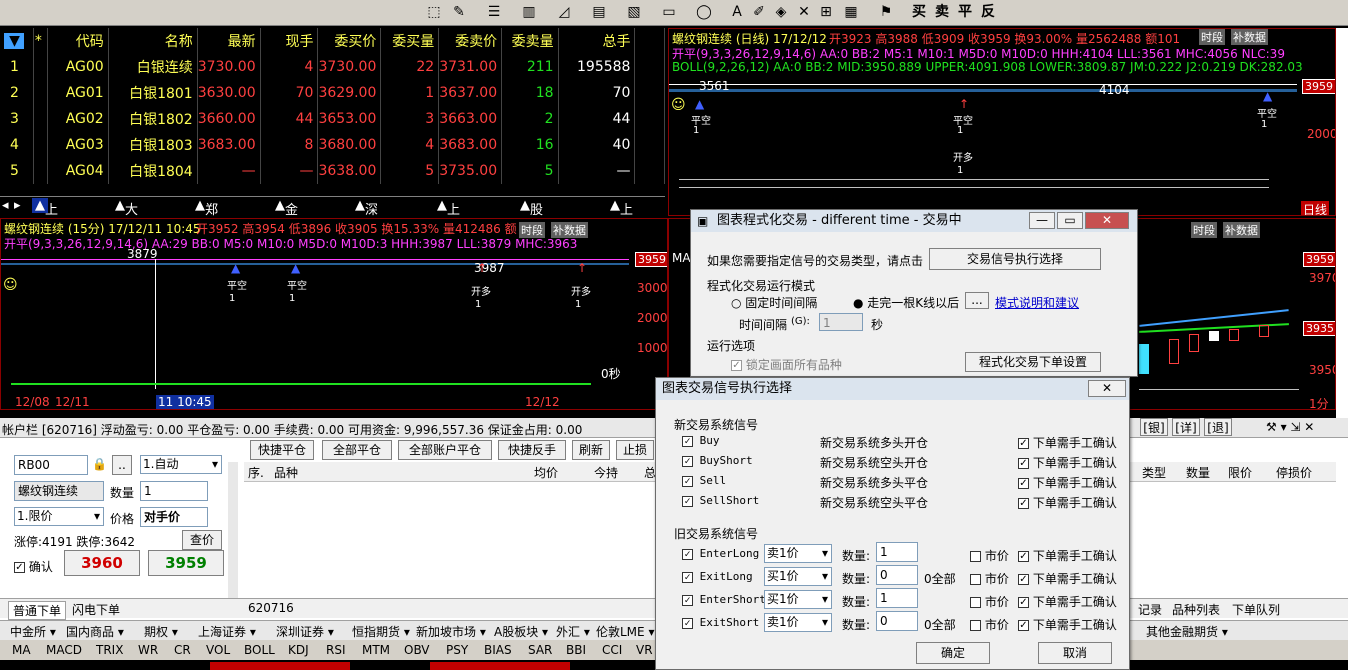 Image resolution: width=1348 pixels, height=670 pixels. I want to click on quantity-input: 1, so click(174, 491).